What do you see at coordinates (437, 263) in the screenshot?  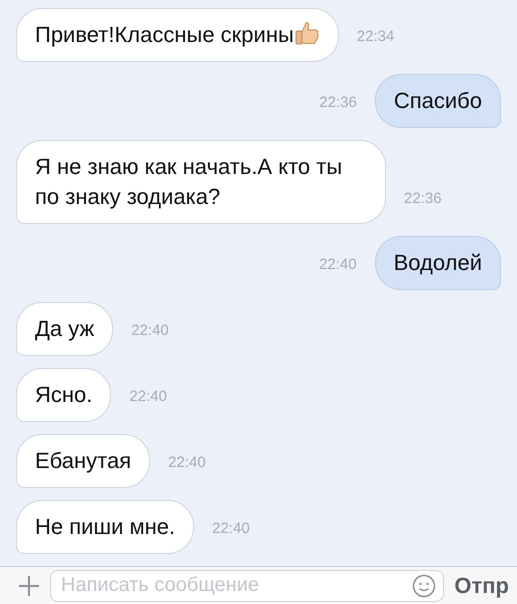 I see `message-bubble: Водолей` at bounding box center [437, 263].